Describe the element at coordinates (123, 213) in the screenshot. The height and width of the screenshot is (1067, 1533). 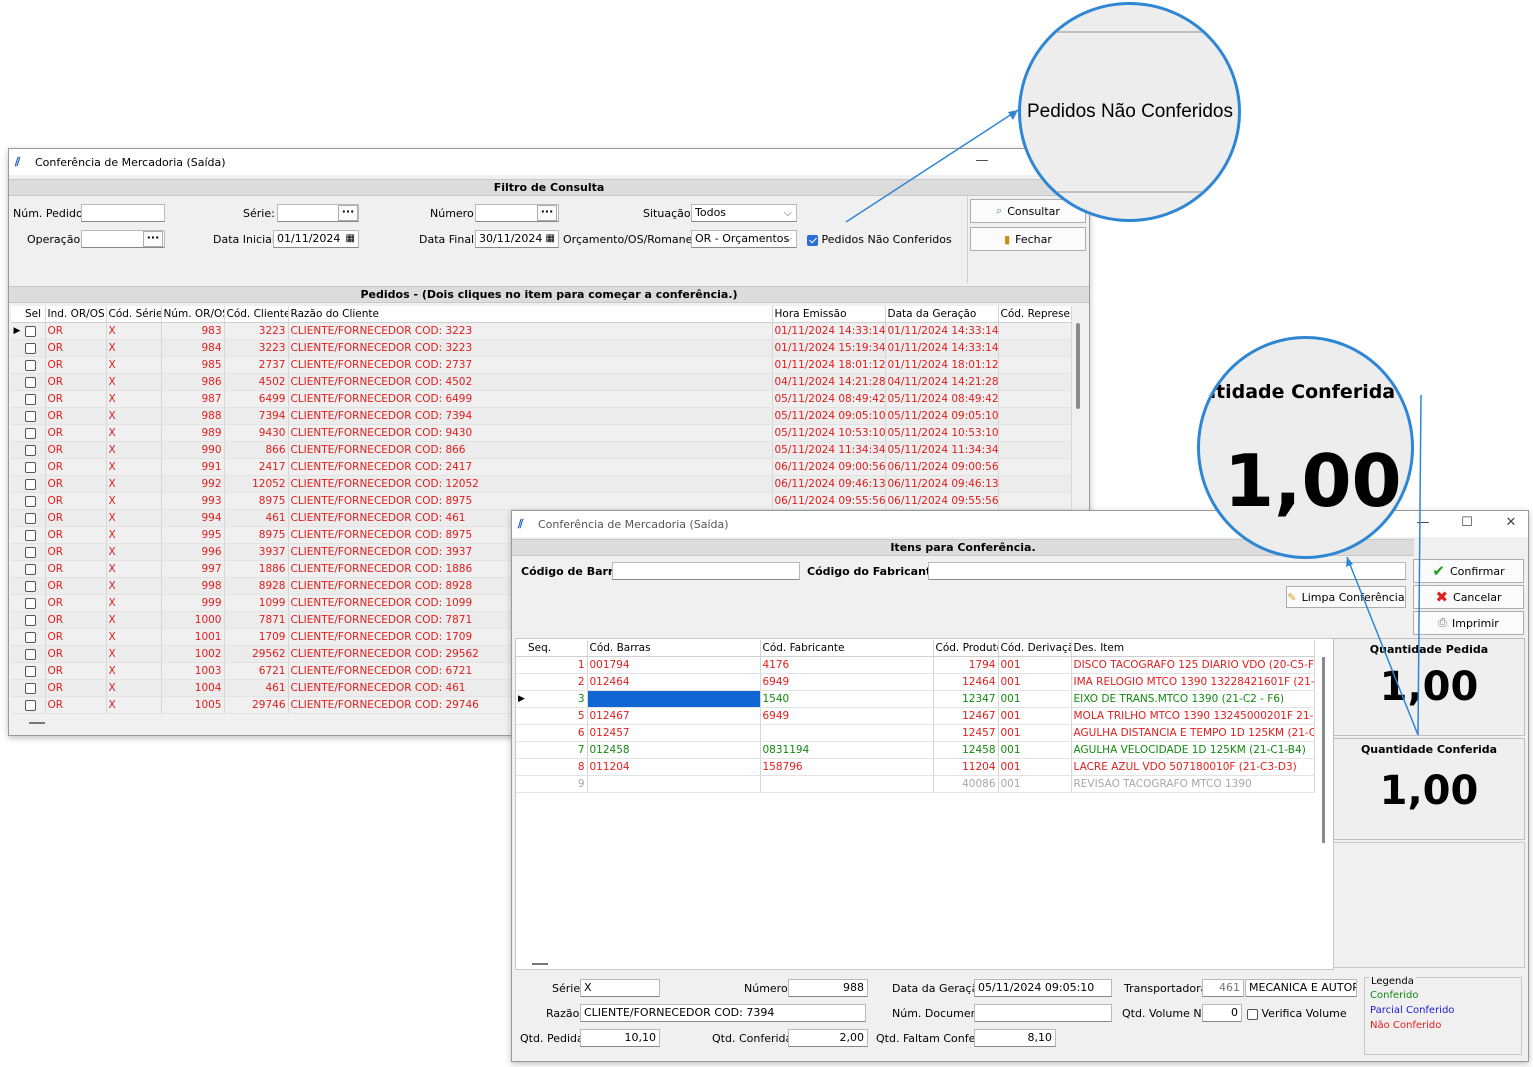
I see `num-pedido-input` at that location.